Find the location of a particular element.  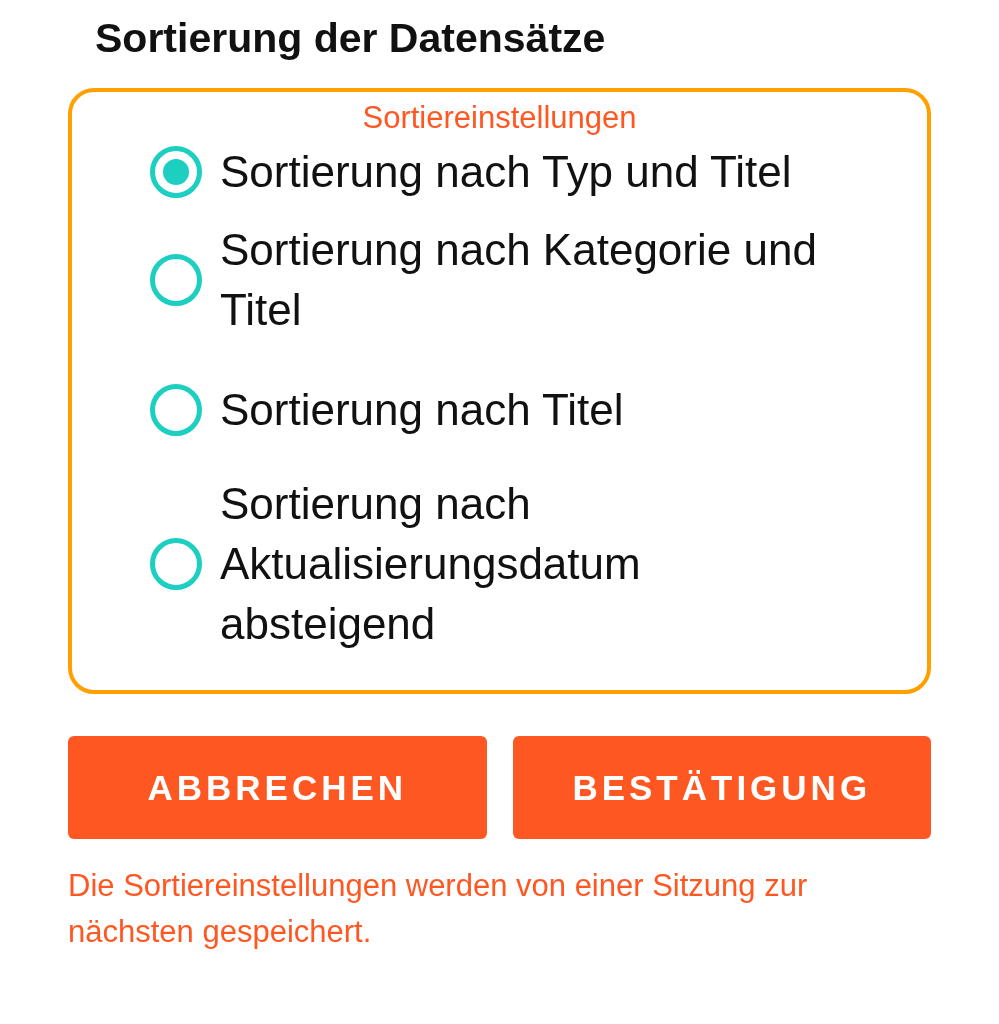

dialog-title: Sortierung der Datensätze is located at coordinates (351, 38).